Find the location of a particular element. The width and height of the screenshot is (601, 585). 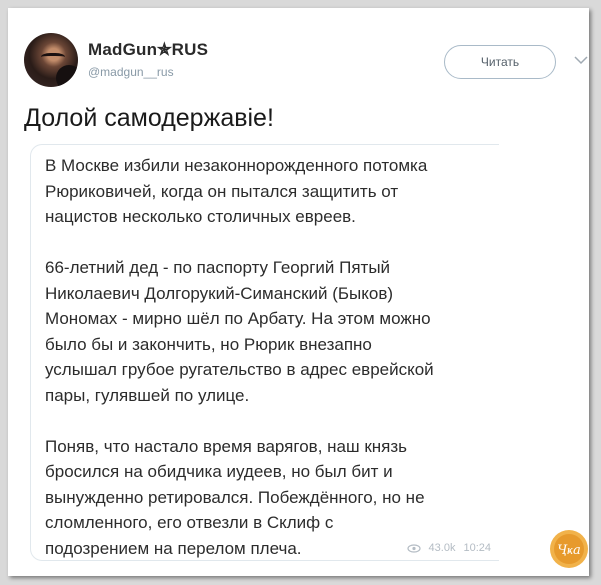

author-name: MadGun✯RUS is located at coordinates (148, 50).